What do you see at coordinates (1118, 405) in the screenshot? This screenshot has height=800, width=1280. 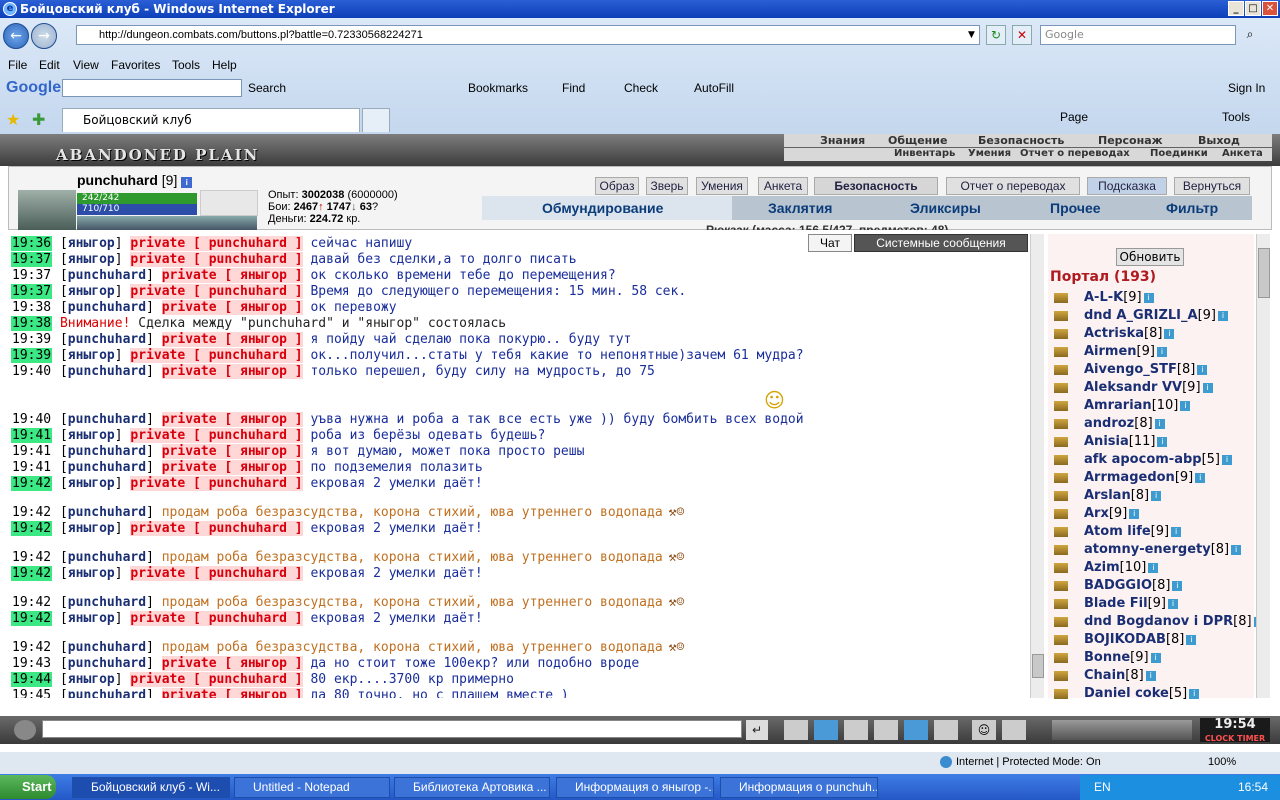 I see `user-name: Amrarian` at bounding box center [1118, 405].